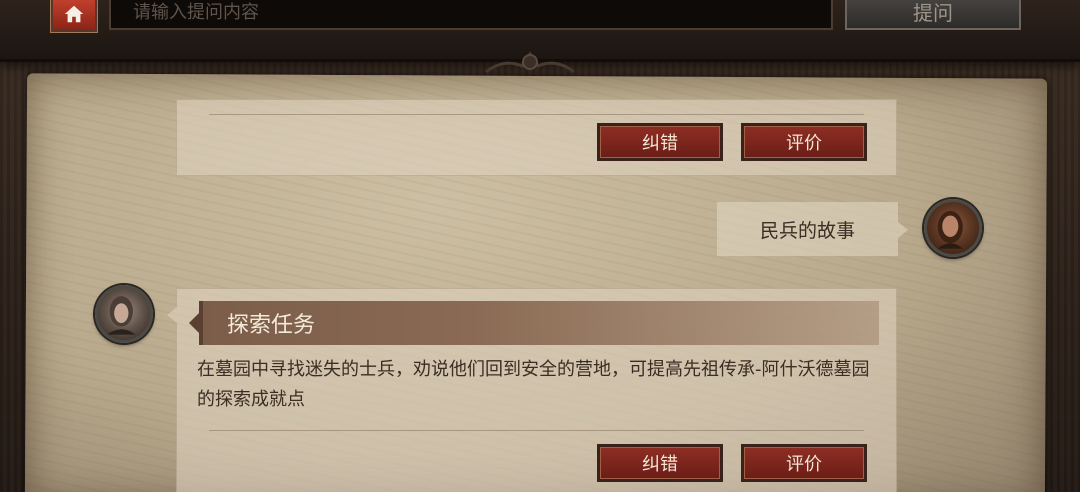 This screenshot has width=1080, height=492. Describe the element at coordinates (121, 315) in the screenshot. I see `knight-portrait-icon` at that location.